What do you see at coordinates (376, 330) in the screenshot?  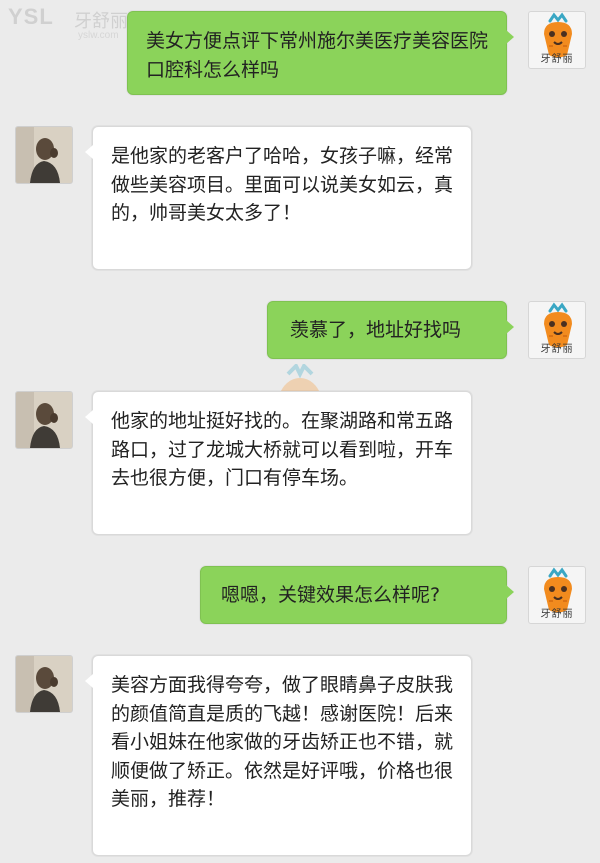 I see `message-text: 羡慕了，地址好找吗` at bounding box center [376, 330].